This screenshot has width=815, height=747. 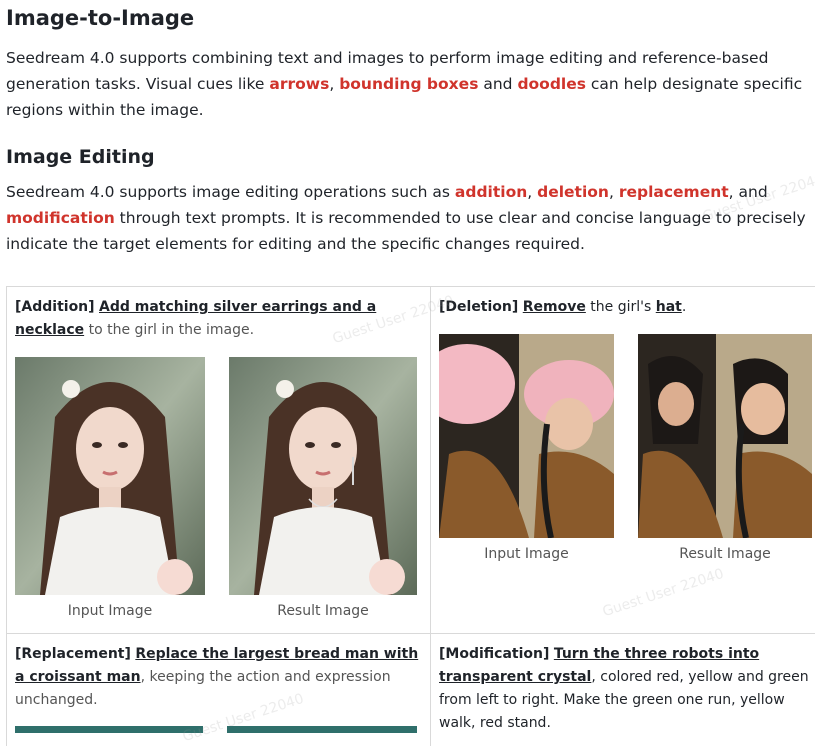 What do you see at coordinates (725, 554) in the screenshot?
I see `deletion-result-caption: Result Image` at bounding box center [725, 554].